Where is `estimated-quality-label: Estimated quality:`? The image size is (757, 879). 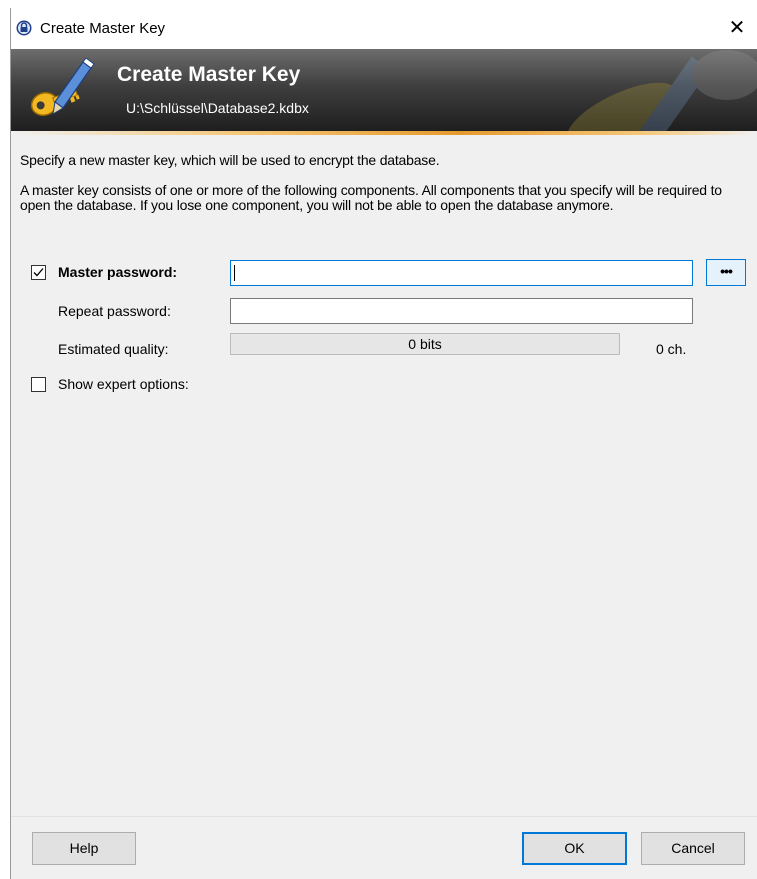
estimated-quality-label: Estimated quality: is located at coordinates (113, 349).